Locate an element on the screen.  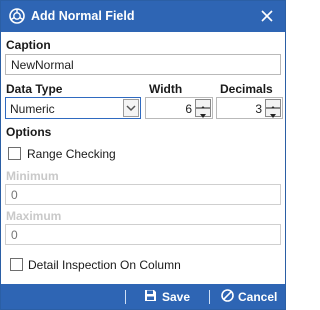
chevron-down-icon is located at coordinates (131, 108).